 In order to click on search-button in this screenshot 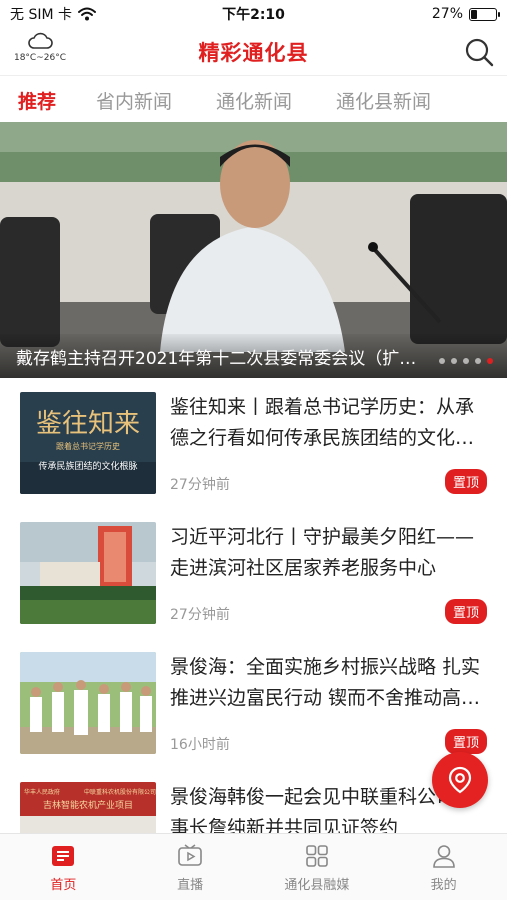, I will do `click(479, 52)`.